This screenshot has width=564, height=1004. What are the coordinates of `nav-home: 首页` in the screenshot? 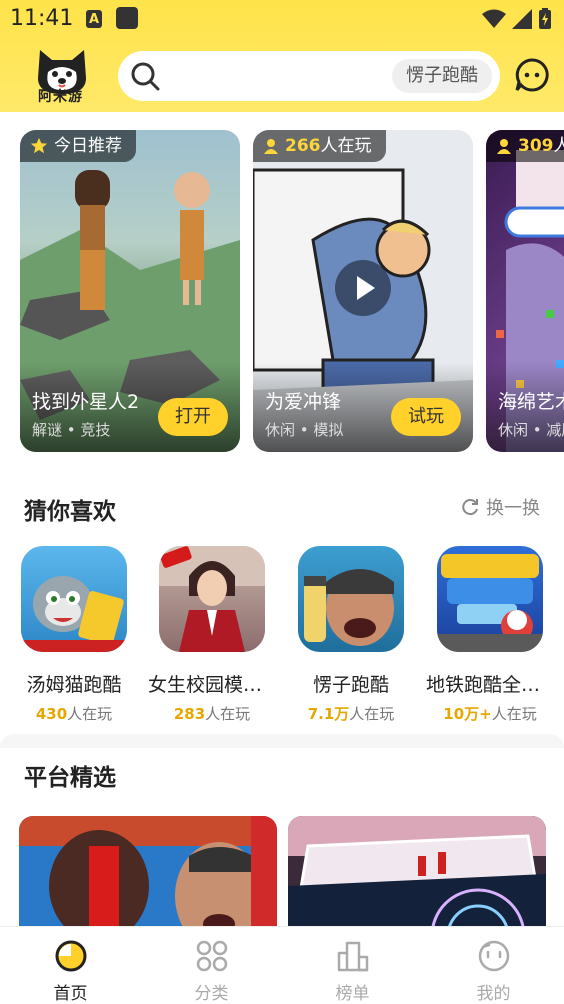 It's located at (70, 965).